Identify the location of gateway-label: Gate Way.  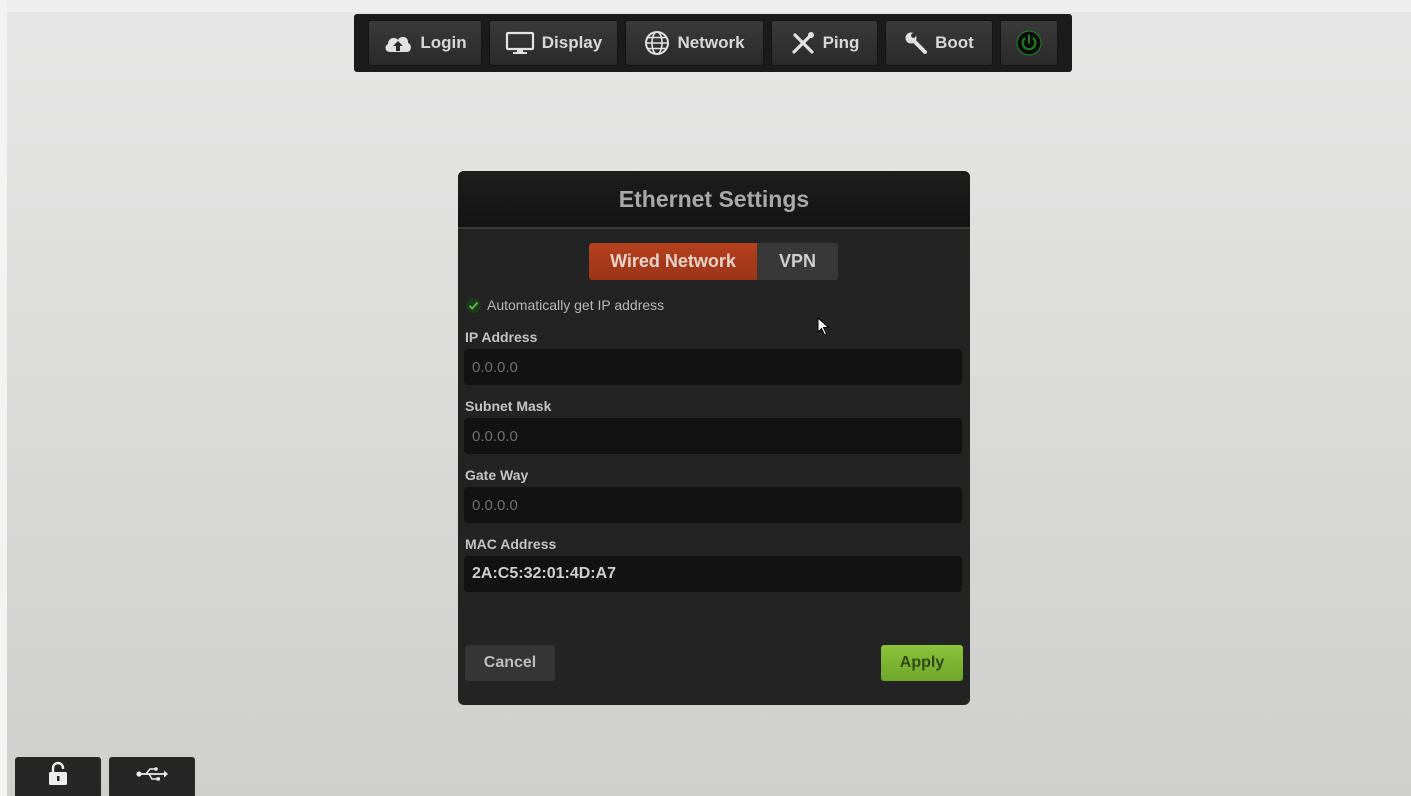
(497, 475).